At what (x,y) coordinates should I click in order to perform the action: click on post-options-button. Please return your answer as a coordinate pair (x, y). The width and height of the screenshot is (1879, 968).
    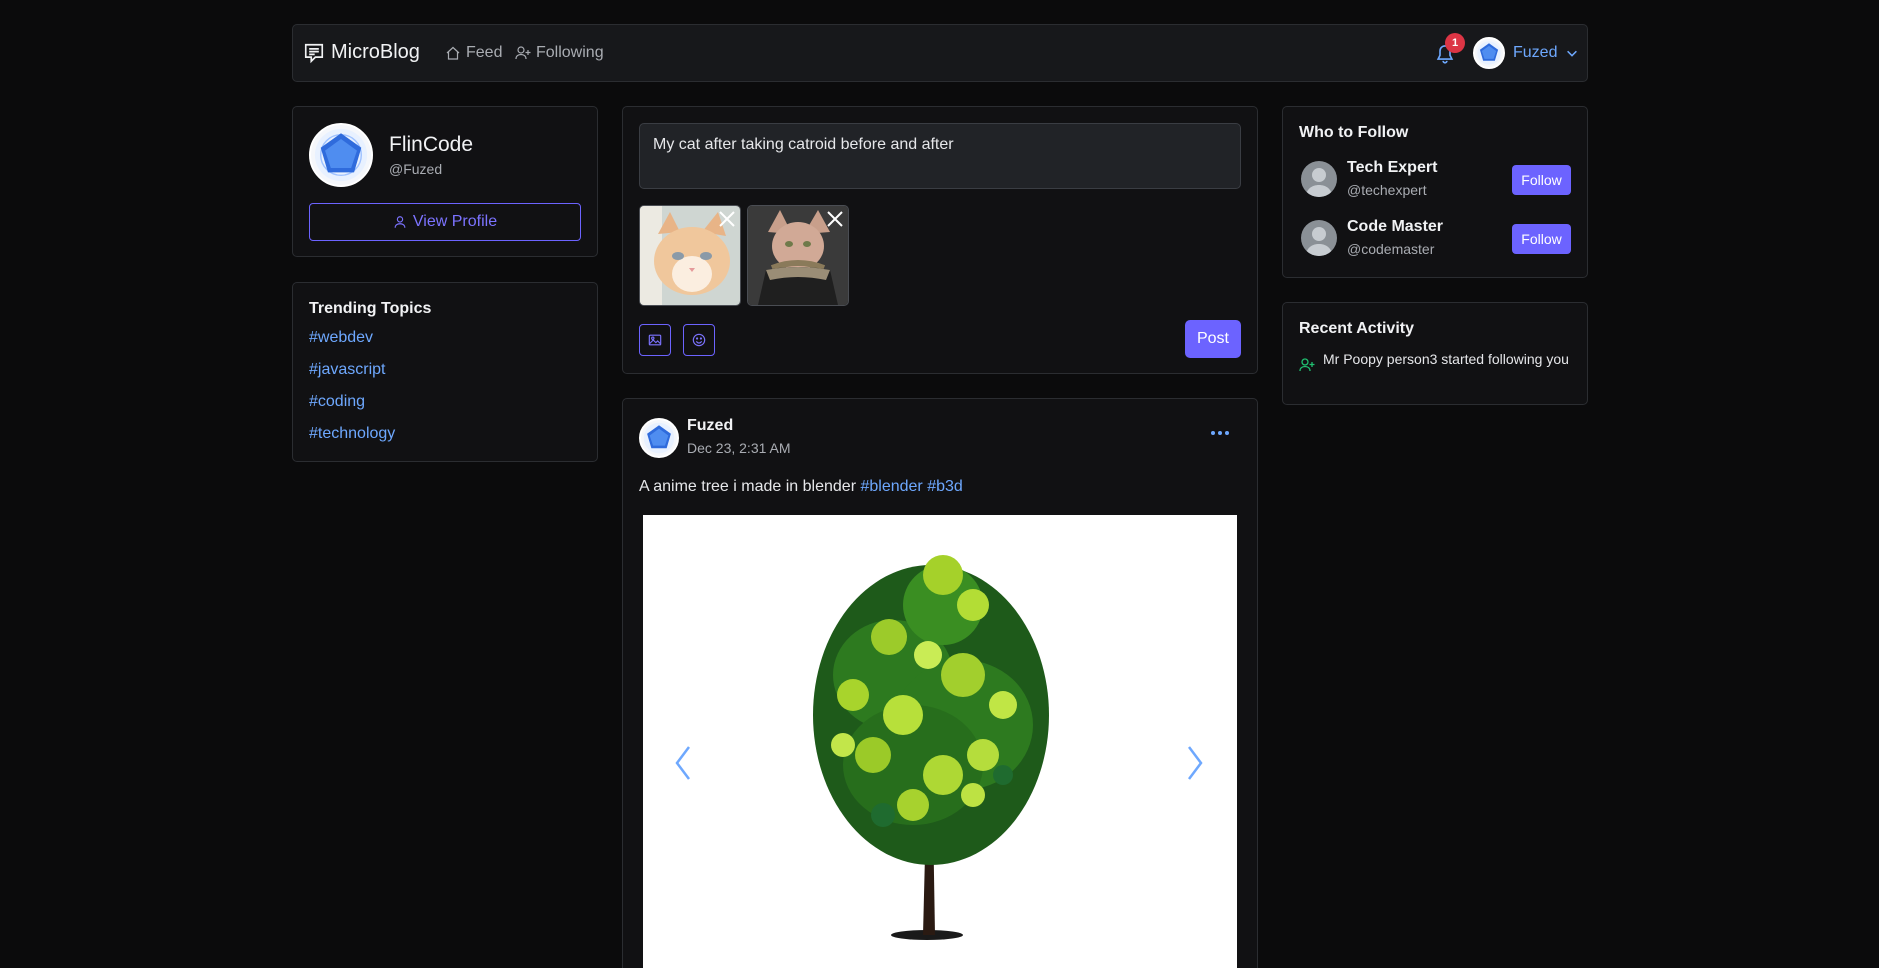
    Looking at the image, I should click on (1220, 433).